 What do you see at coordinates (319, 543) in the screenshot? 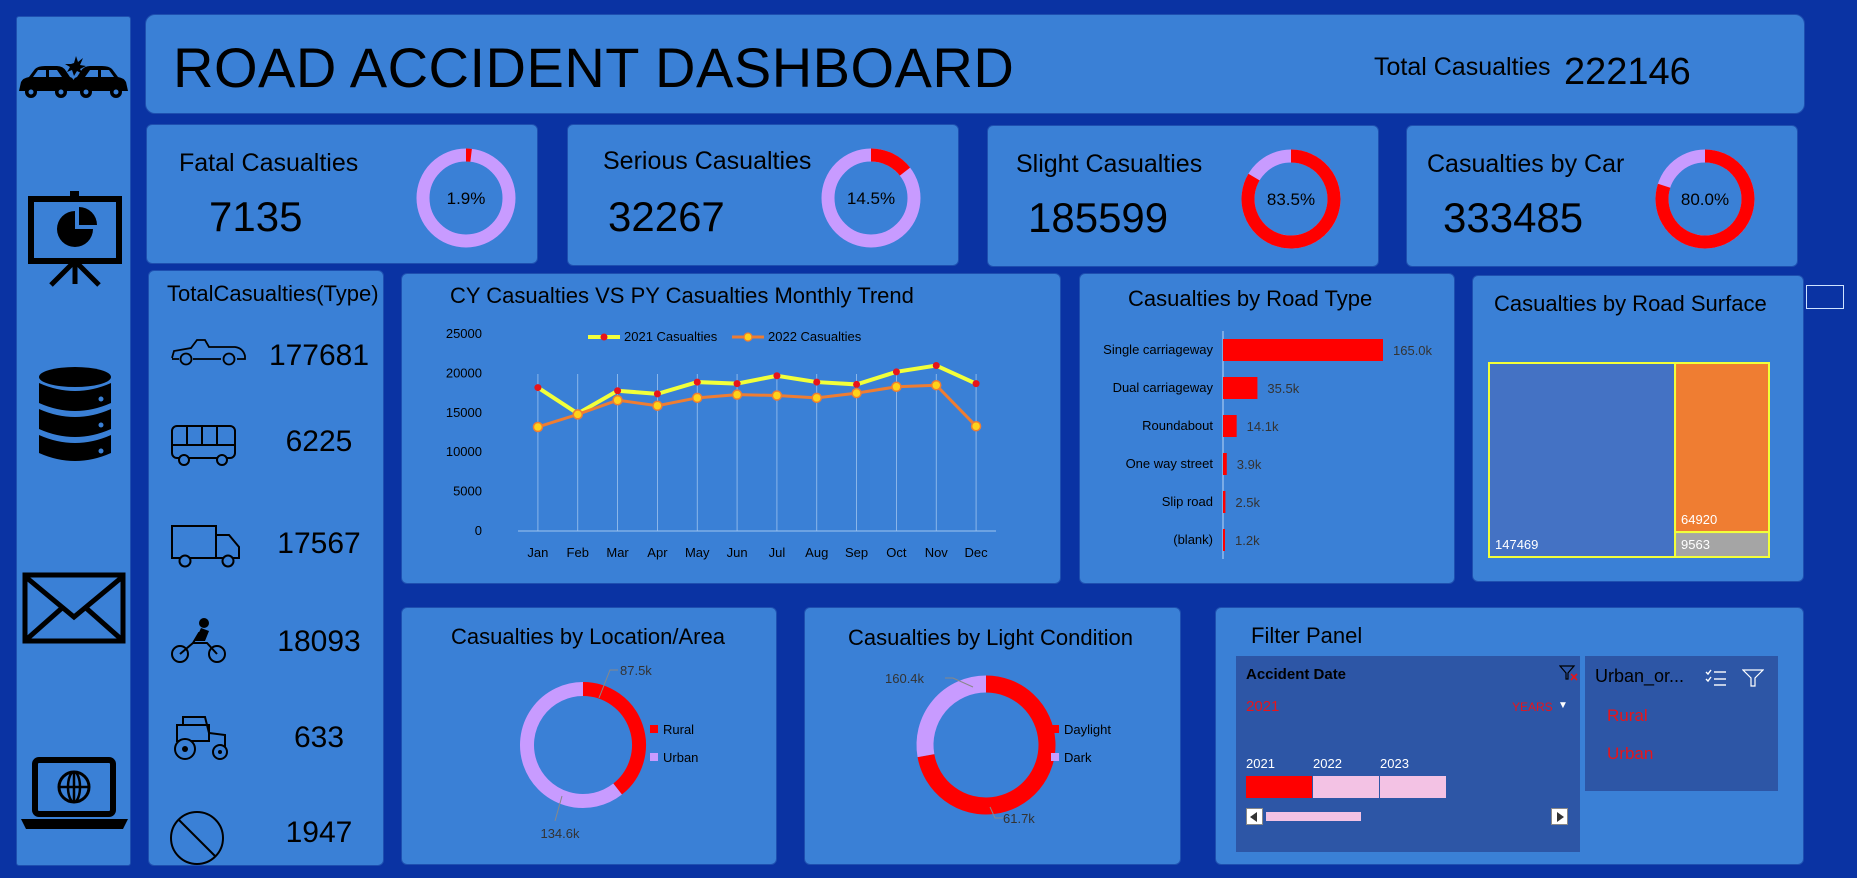
I see `type-value: 17567` at bounding box center [319, 543].